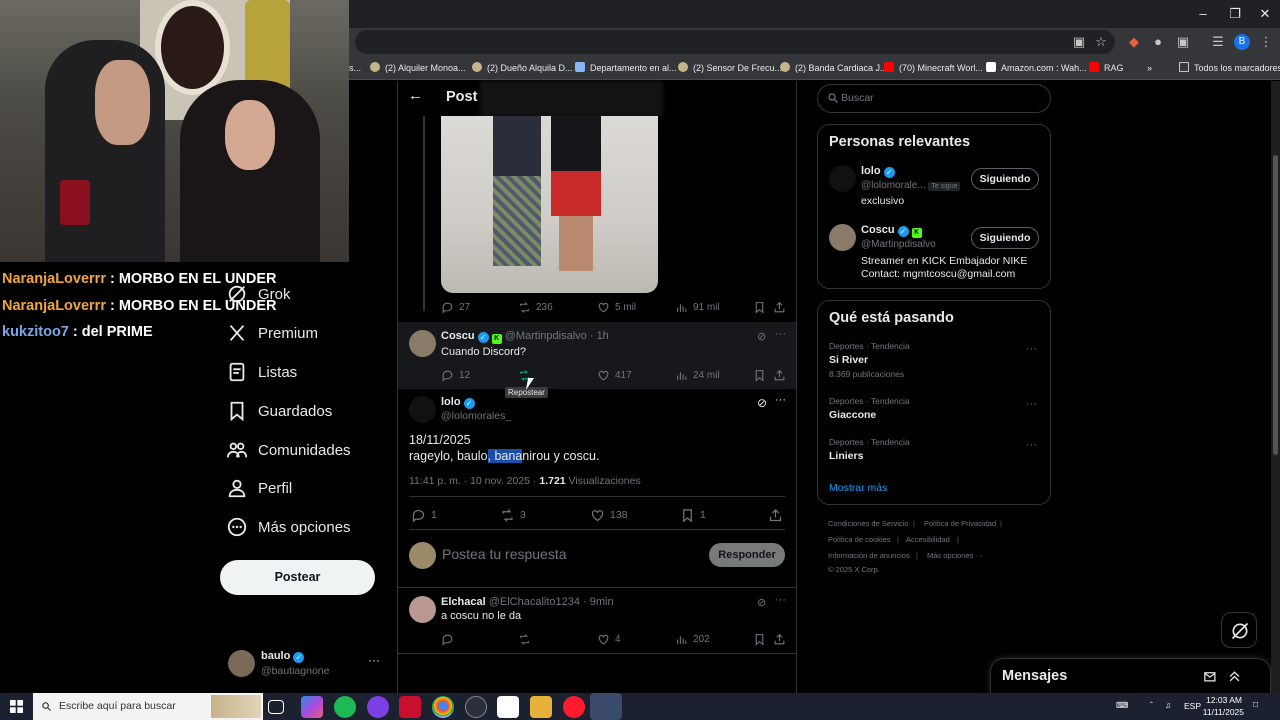  Describe the element at coordinates (1221, 712) in the screenshot. I see `clock-date: 11/11/2025` at that location.